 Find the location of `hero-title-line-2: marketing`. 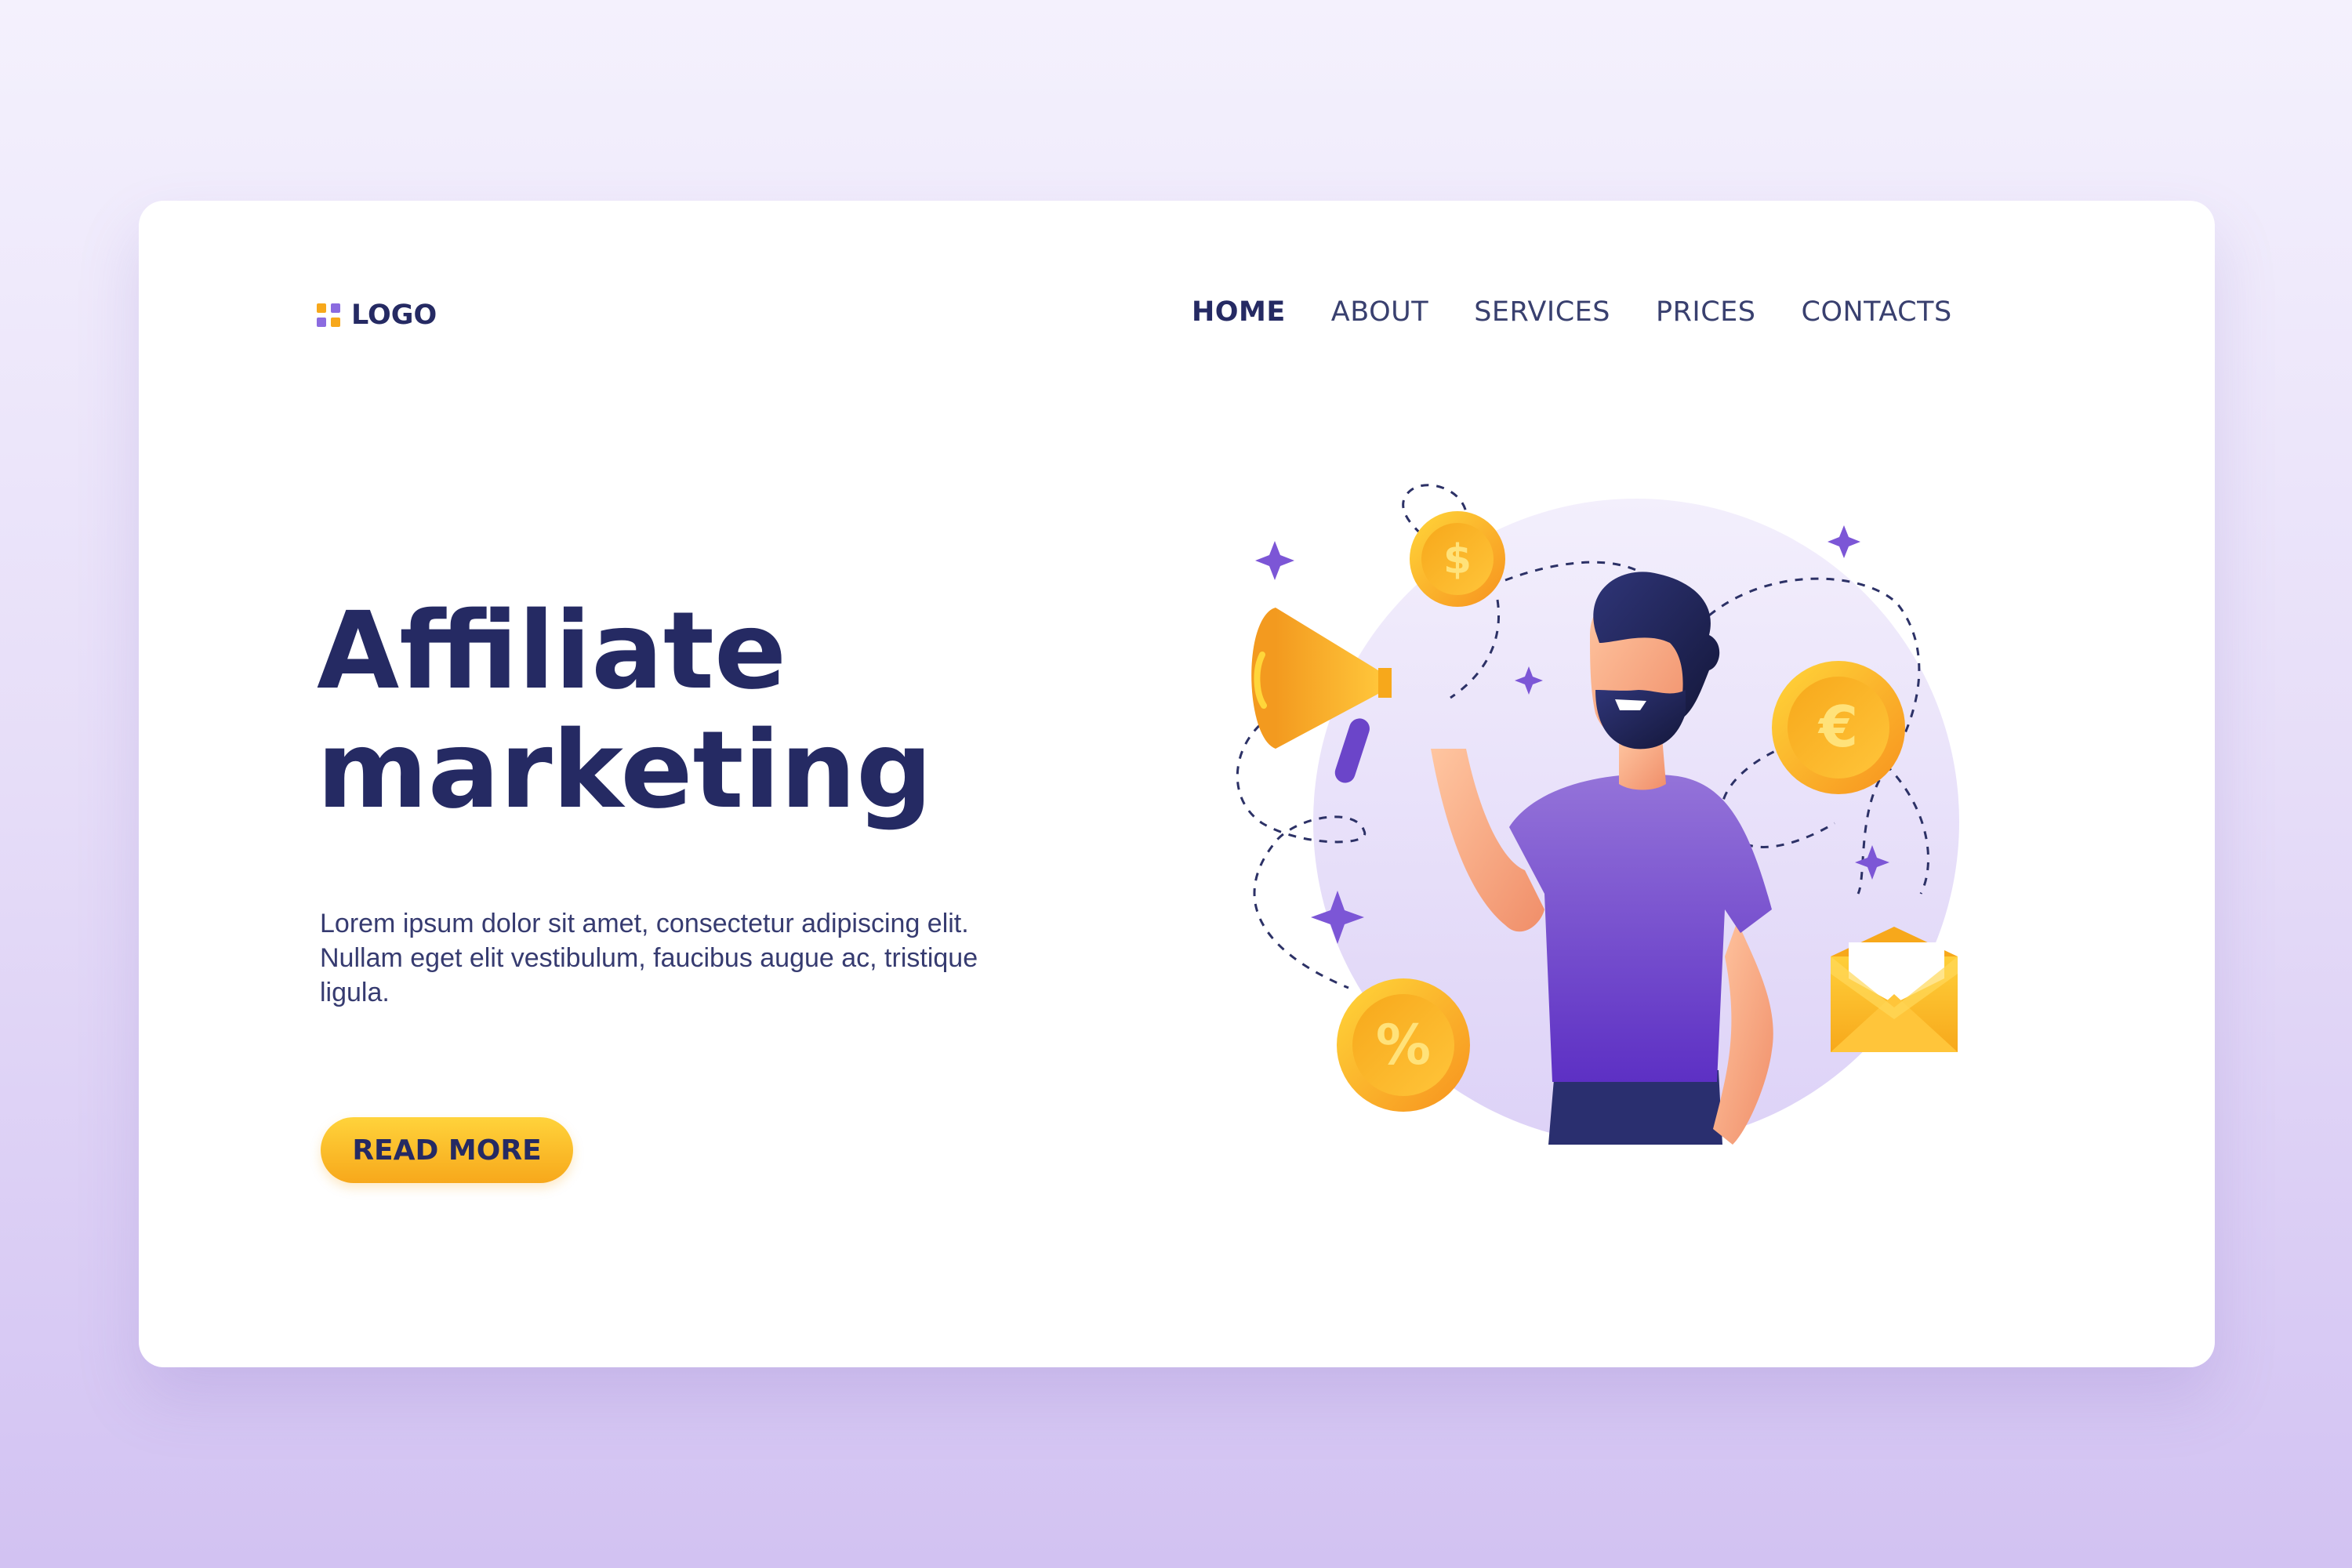

hero-title-line-2: marketing is located at coordinates (625, 771).